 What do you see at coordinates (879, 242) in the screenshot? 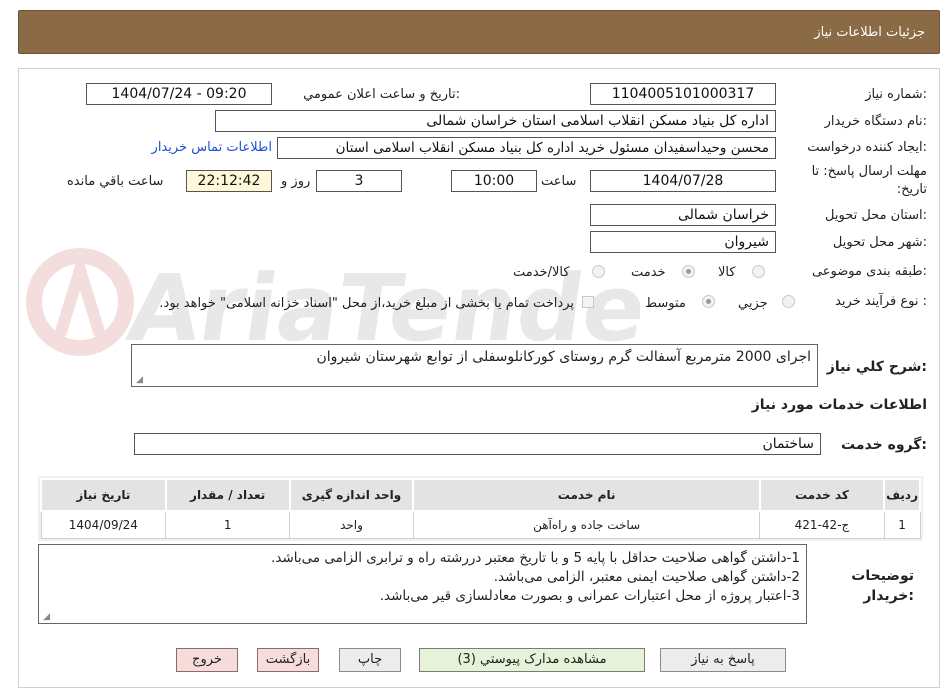
I see `city-label: شهر محل تحویل:` at bounding box center [879, 242].